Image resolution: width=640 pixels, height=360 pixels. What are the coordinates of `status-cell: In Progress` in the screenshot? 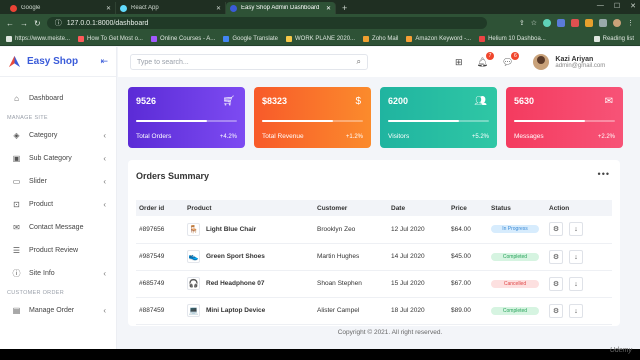 It's located at (517, 229).